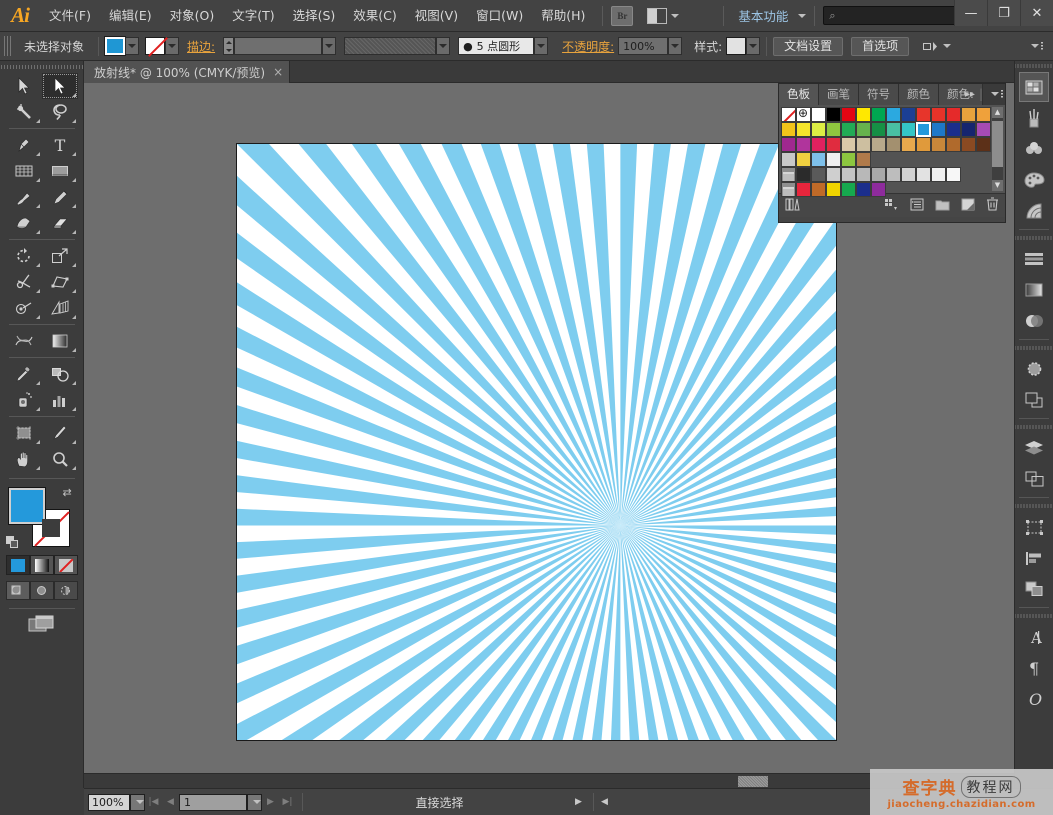 The image size is (1053, 815). Describe the element at coordinates (436, 16) in the screenshot. I see `menu-view: 视图(V)` at that location.